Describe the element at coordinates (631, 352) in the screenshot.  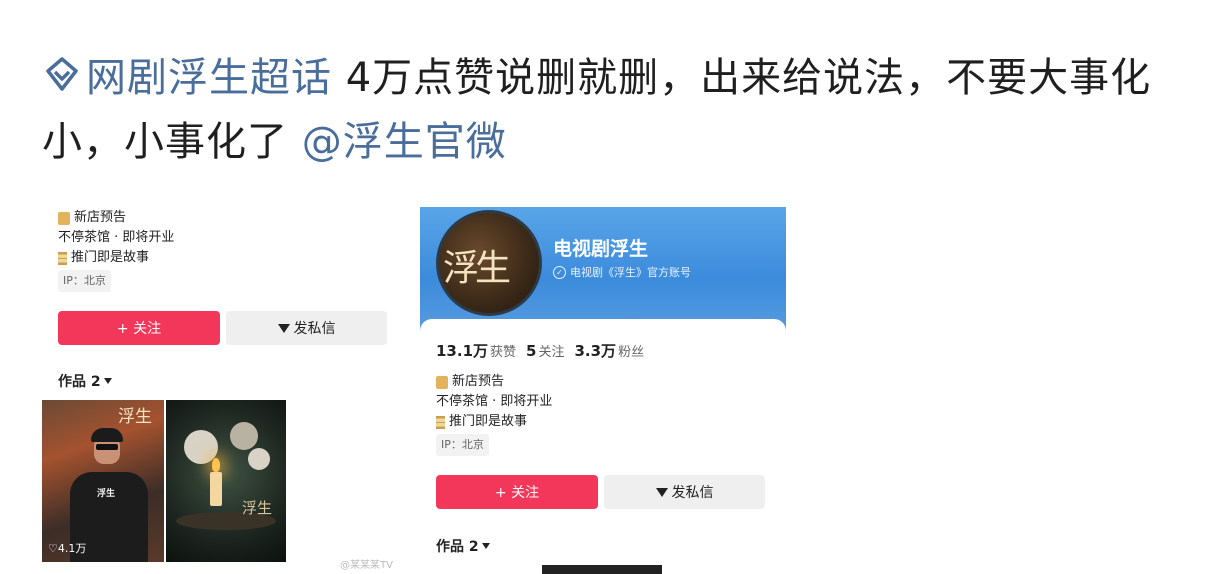
I see `followers-label: 粉丝` at that location.